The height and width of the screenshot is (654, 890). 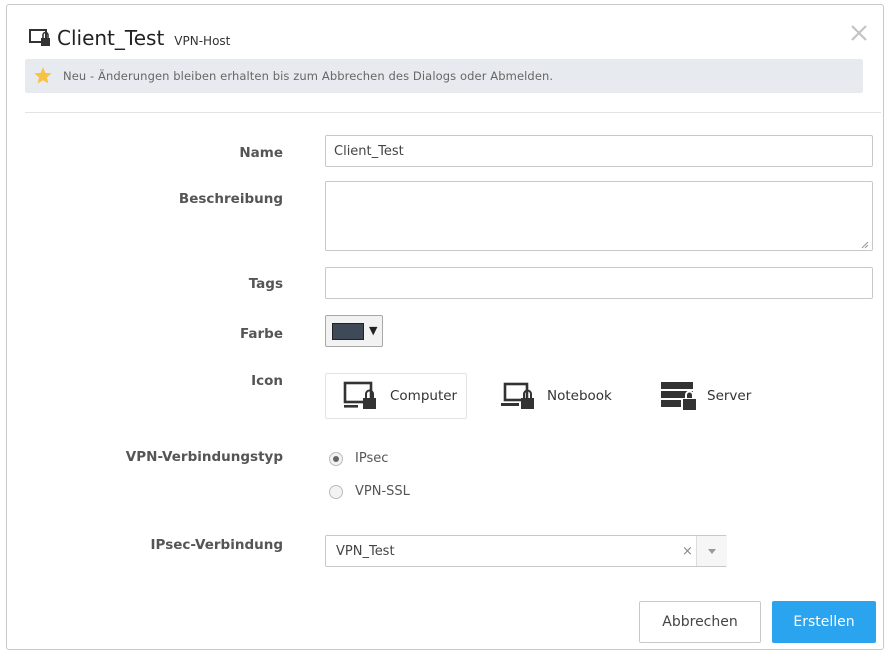 What do you see at coordinates (729, 396) in the screenshot?
I see `icon-option-label: Server` at bounding box center [729, 396].